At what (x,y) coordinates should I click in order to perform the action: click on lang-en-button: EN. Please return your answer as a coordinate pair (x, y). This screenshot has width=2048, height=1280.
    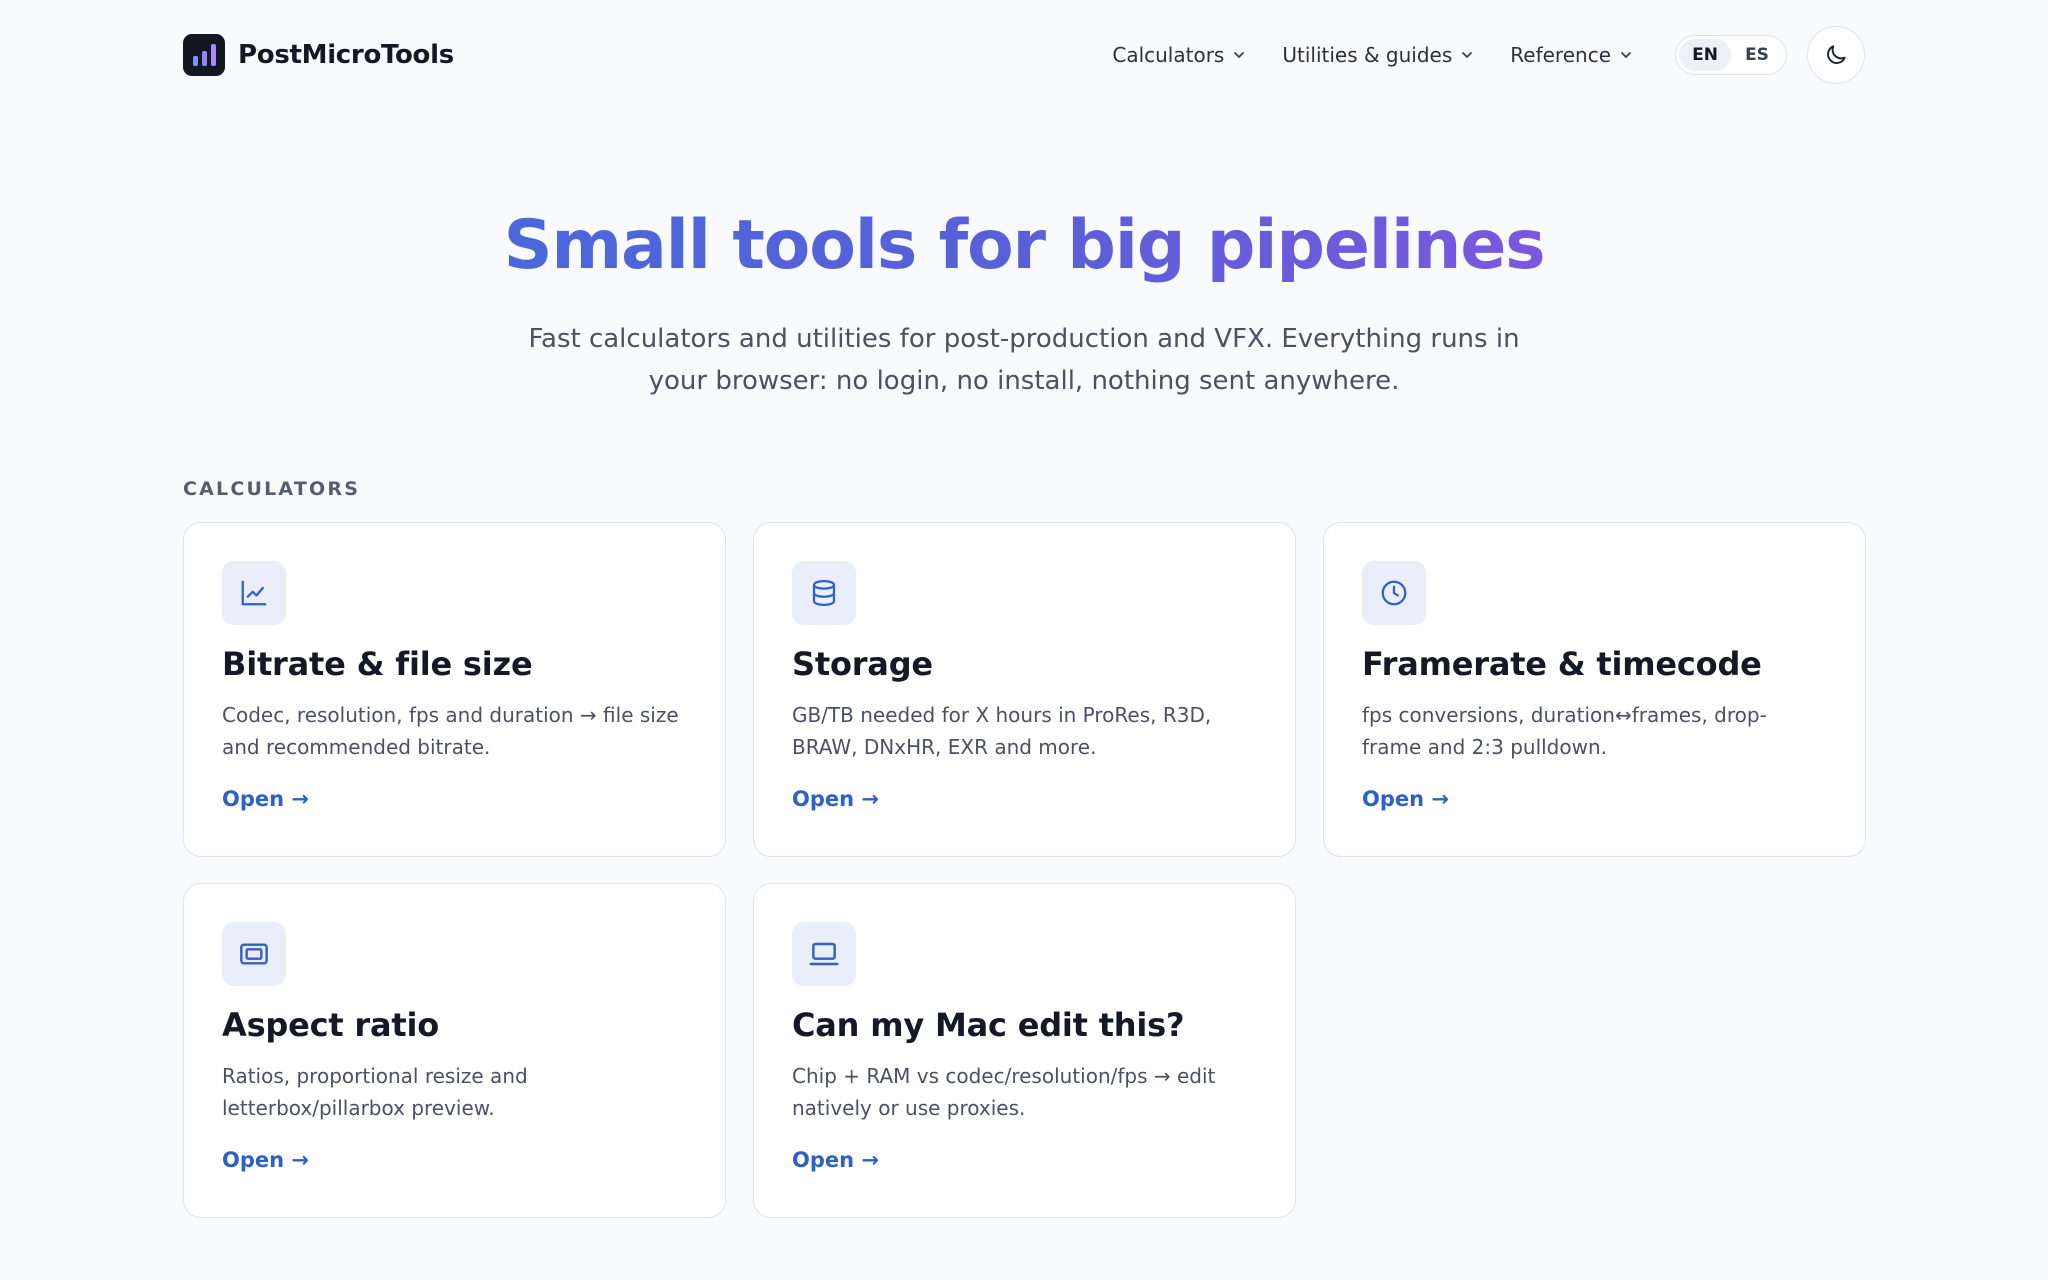
    Looking at the image, I should click on (1705, 55).